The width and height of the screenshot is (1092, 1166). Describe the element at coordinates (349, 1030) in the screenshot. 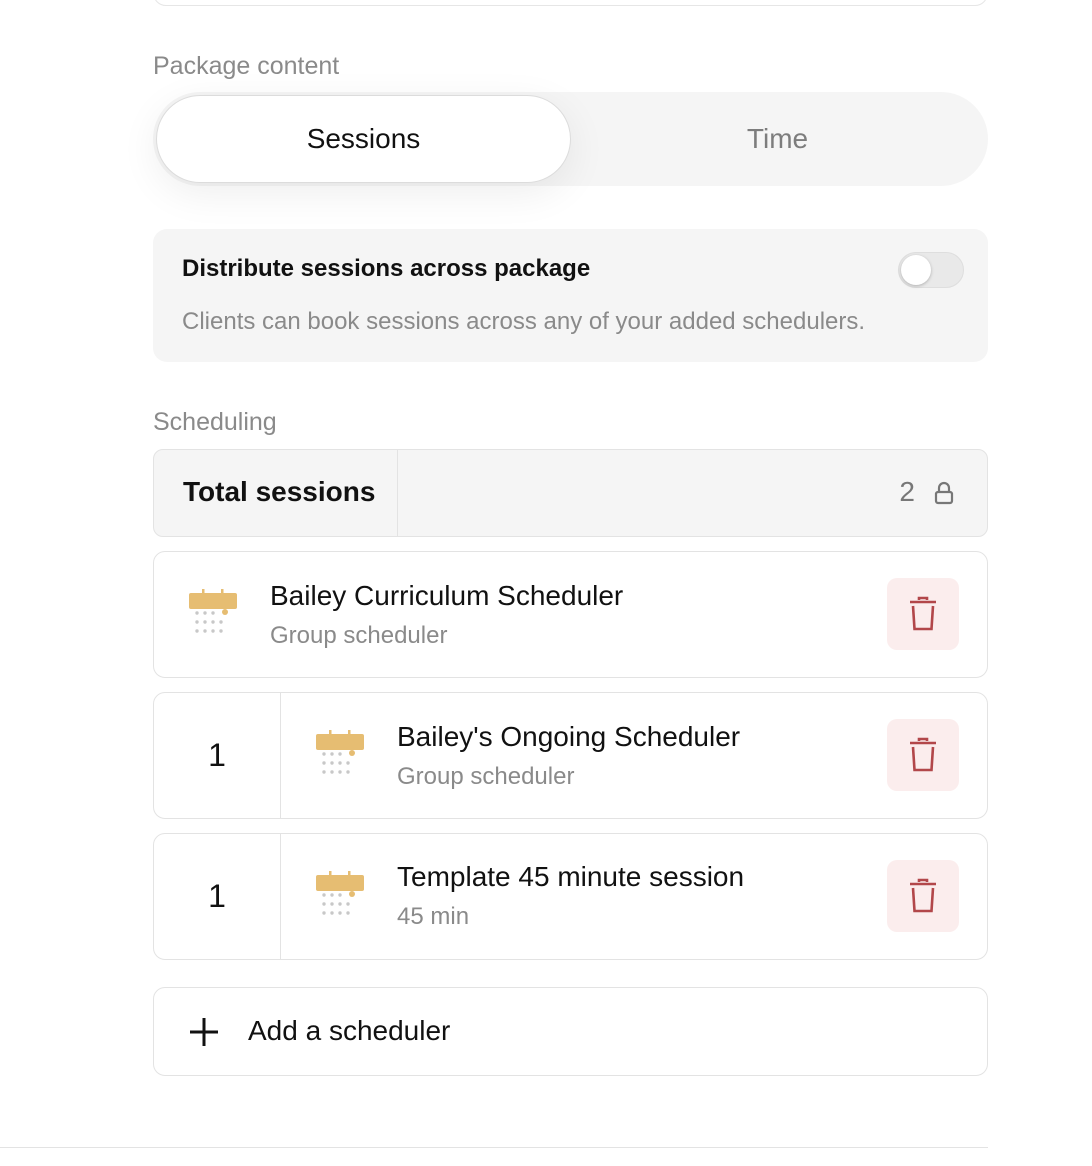

I see `add-scheduler-label: Add a scheduler` at that location.